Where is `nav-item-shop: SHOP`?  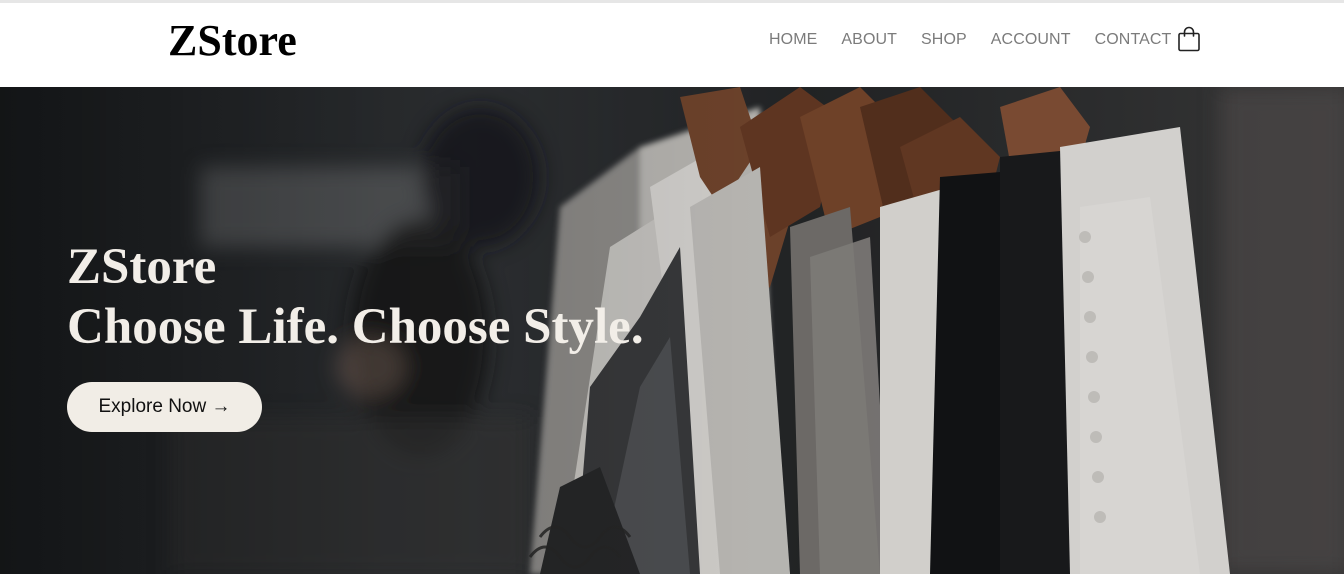 nav-item-shop: SHOP is located at coordinates (944, 40).